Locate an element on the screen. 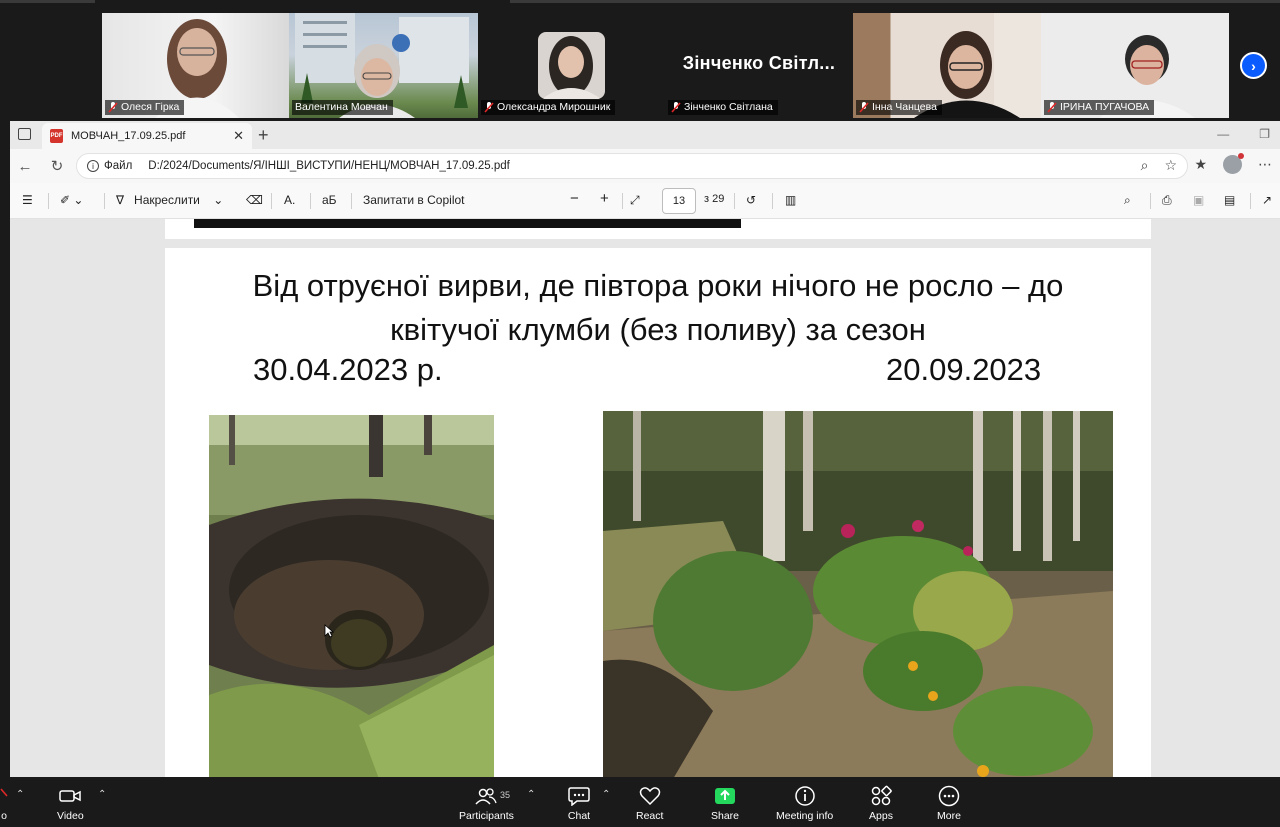 This screenshot has width=1280, height=827. eraser-icon: ⌫ is located at coordinates (254, 200).